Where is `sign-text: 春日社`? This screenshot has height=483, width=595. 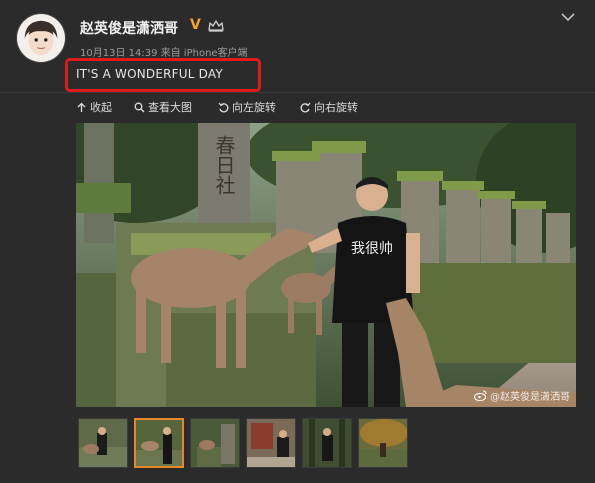
sign-text: 春日社 is located at coordinates (224, 165).